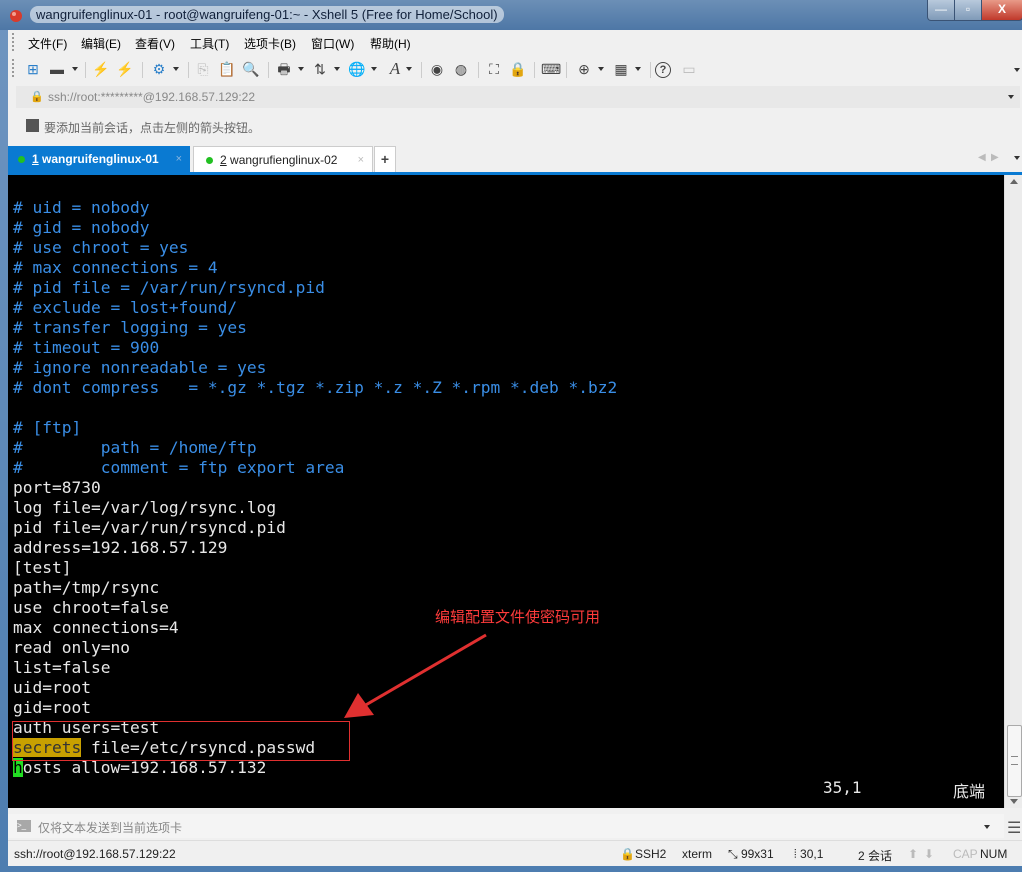 The height and width of the screenshot is (872, 1022). Describe the element at coordinates (81, 227) in the screenshot. I see `terminal-comment-line: # gid = nobody` at that location.